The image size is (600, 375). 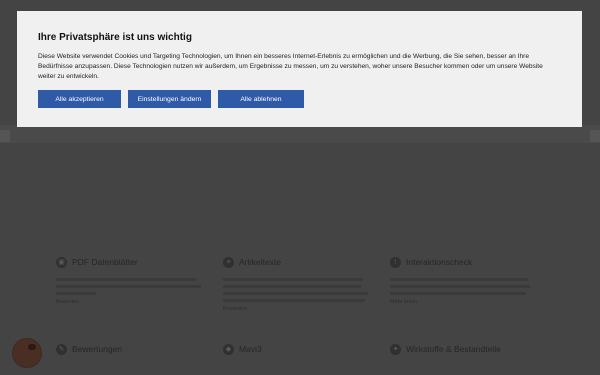 I want to click on page-band-right, so click(x=595, y=136).